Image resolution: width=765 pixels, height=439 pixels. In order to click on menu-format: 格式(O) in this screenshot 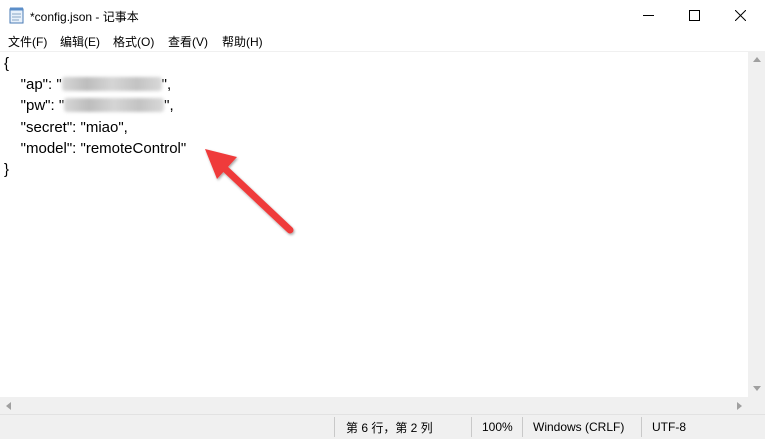, I will do `click(133, 41)`.